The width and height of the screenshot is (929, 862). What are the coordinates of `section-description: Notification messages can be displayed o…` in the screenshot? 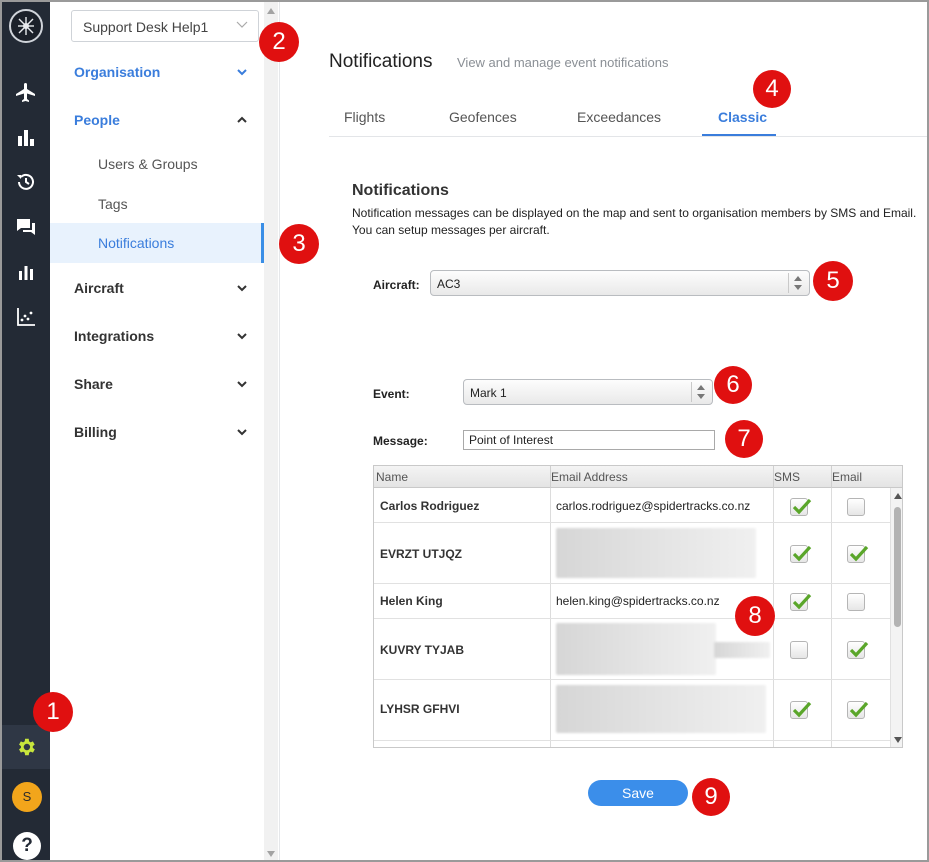 It's located at (639, 222).